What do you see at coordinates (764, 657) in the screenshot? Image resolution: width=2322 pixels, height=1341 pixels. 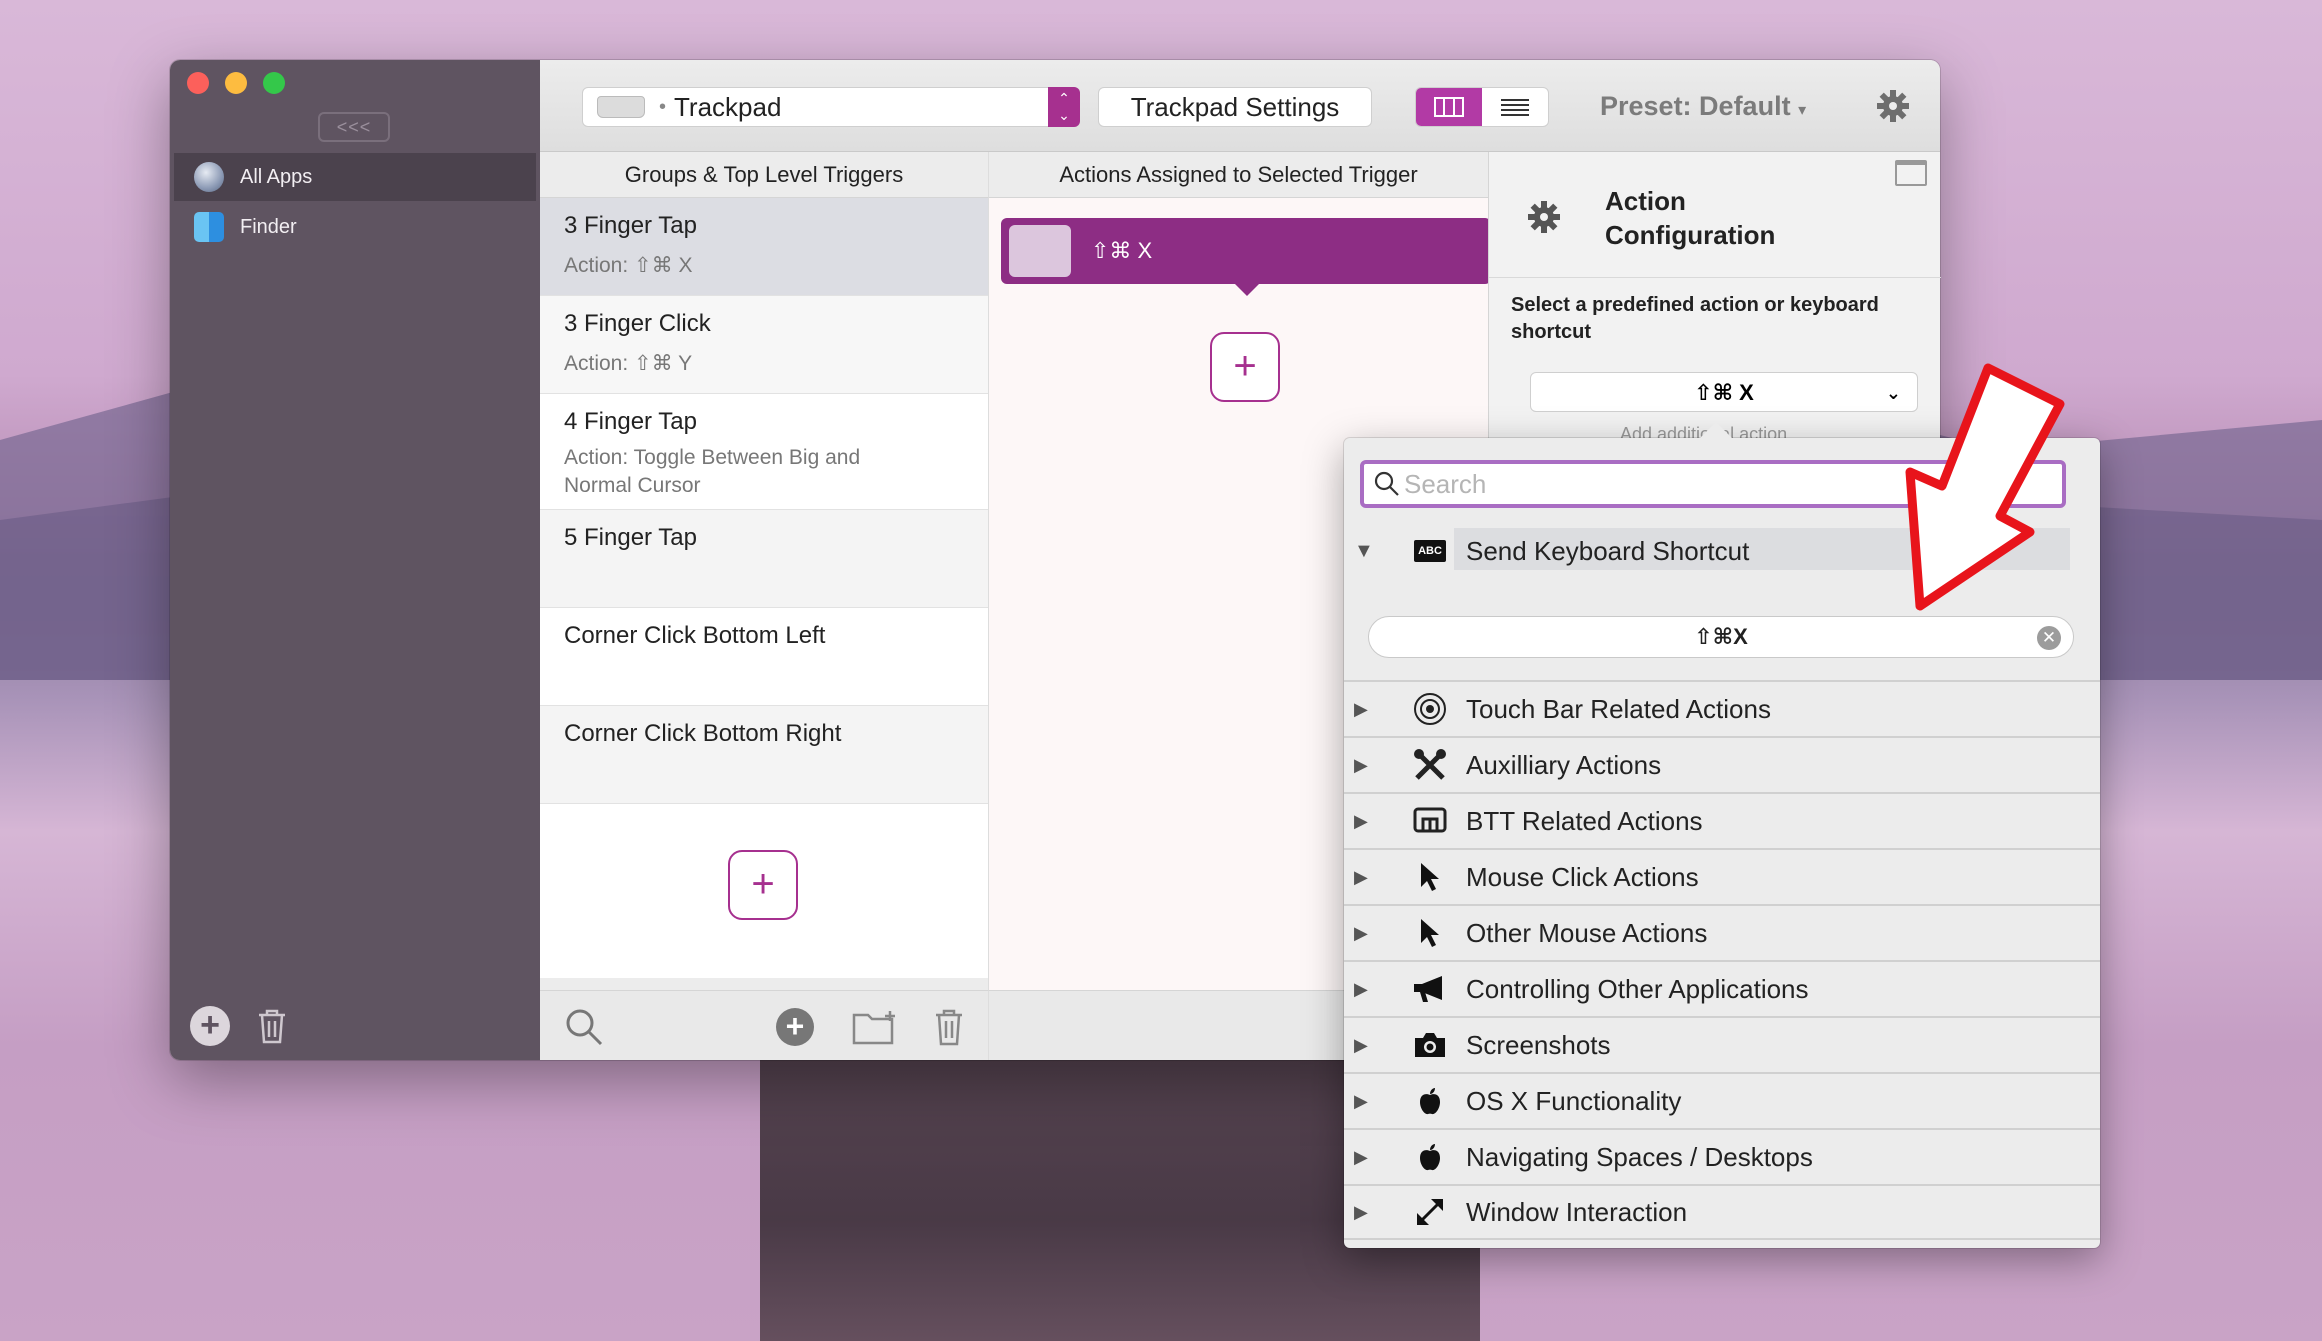 I see `trigger-row-corner-click-bottom-left: Corner Click Bottom Left` at bounding box center [764, 657].